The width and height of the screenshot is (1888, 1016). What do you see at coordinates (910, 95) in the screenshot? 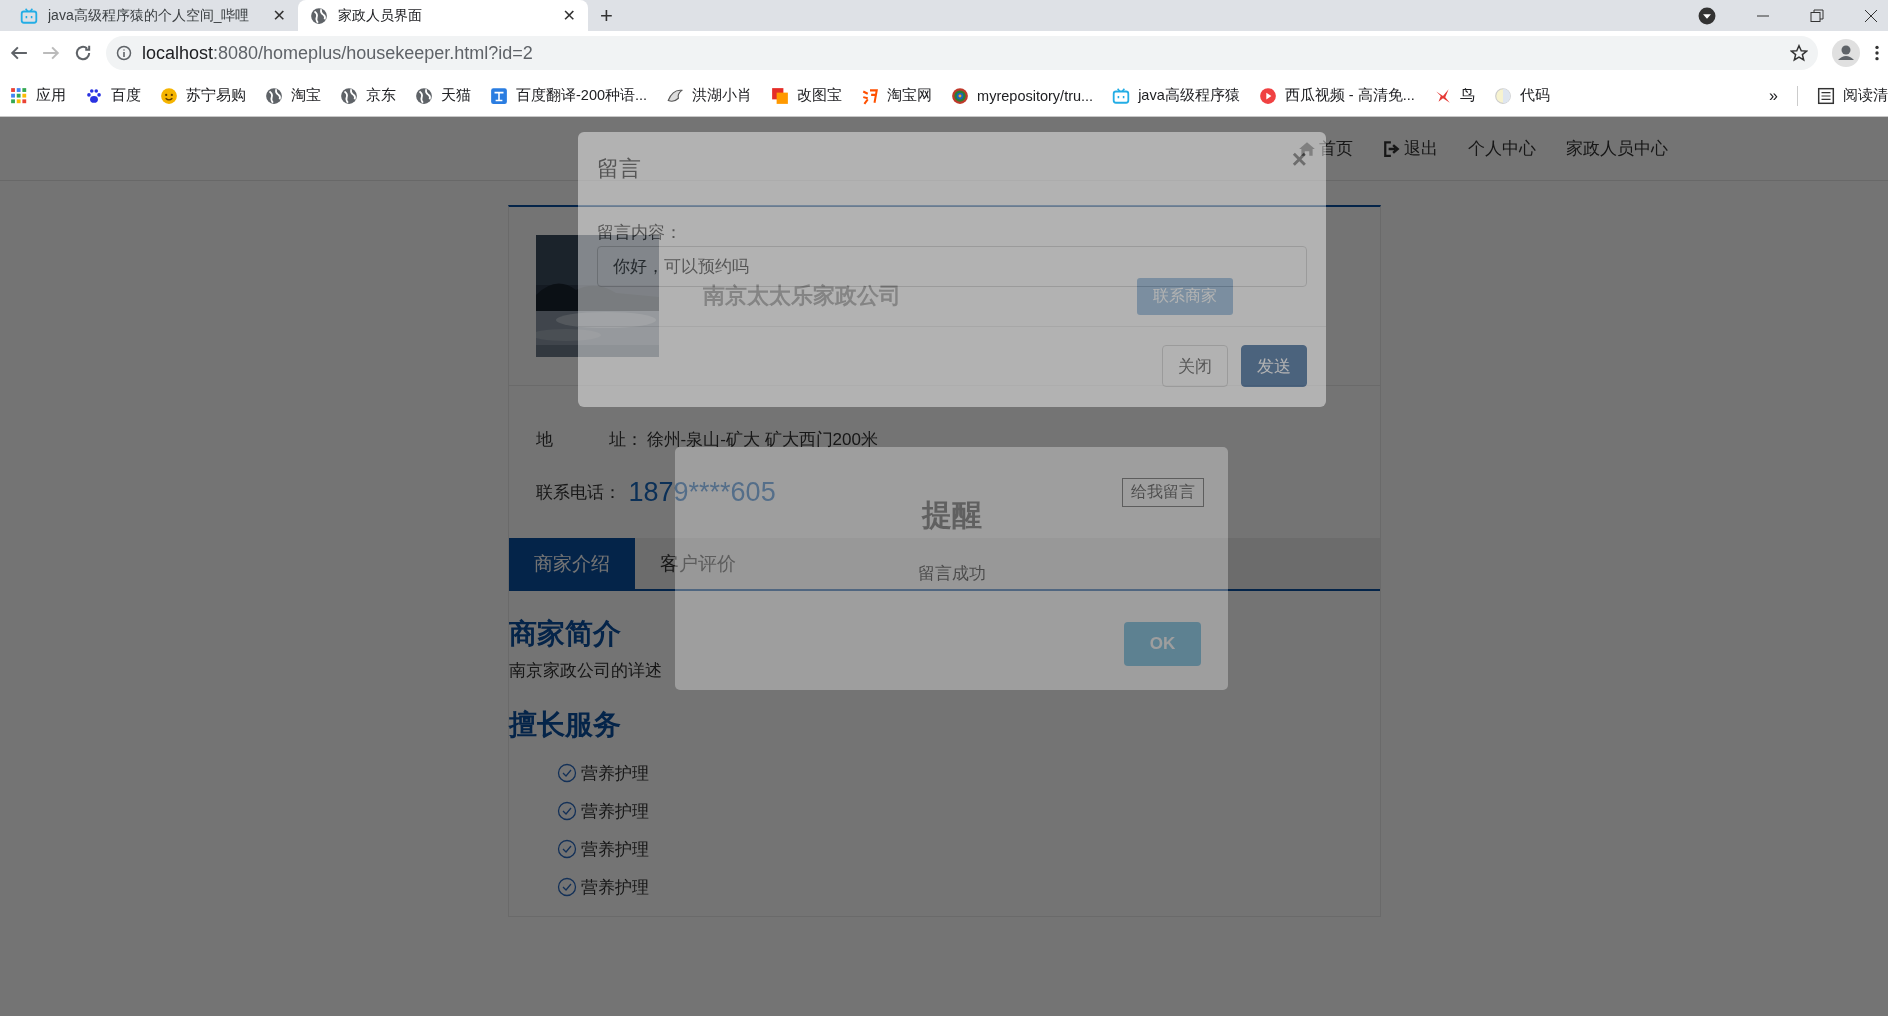
I see `bookmark-link: 淘宝网` at bounding box center [910, 95].